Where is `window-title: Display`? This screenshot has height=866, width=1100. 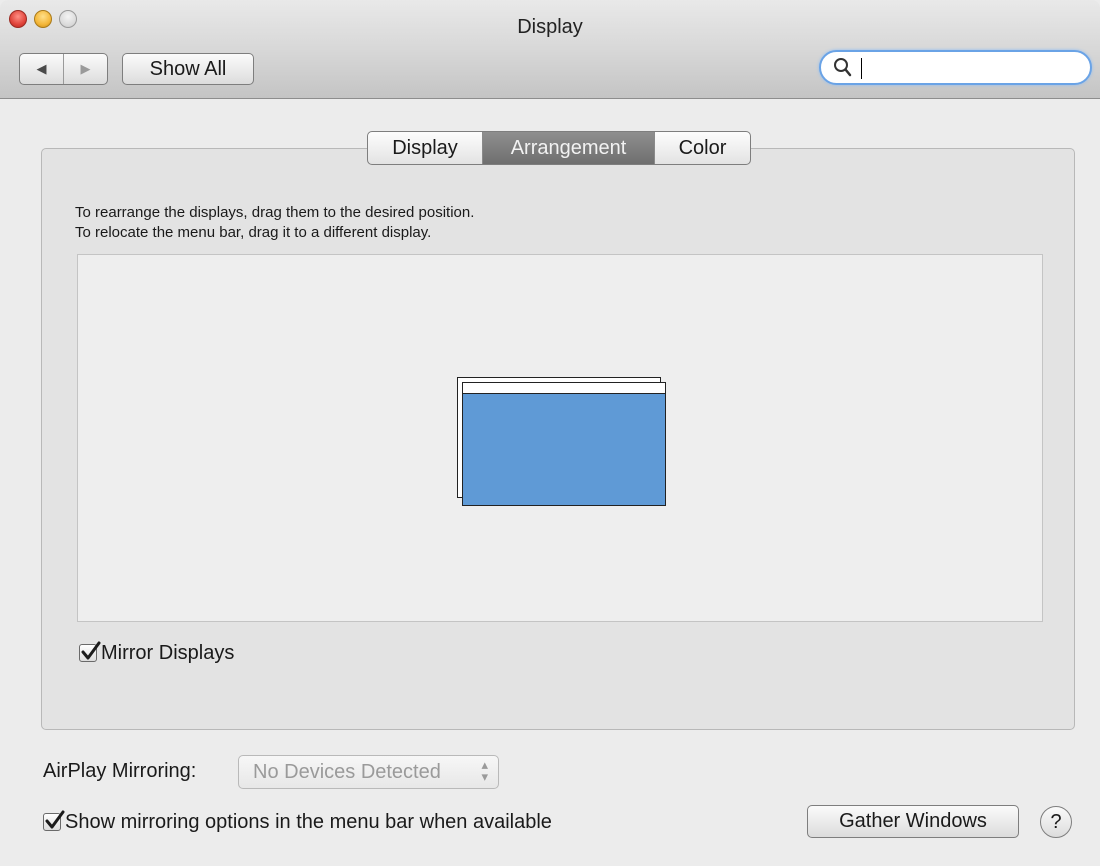 window-title: Display is located at coordinates (550, 27).